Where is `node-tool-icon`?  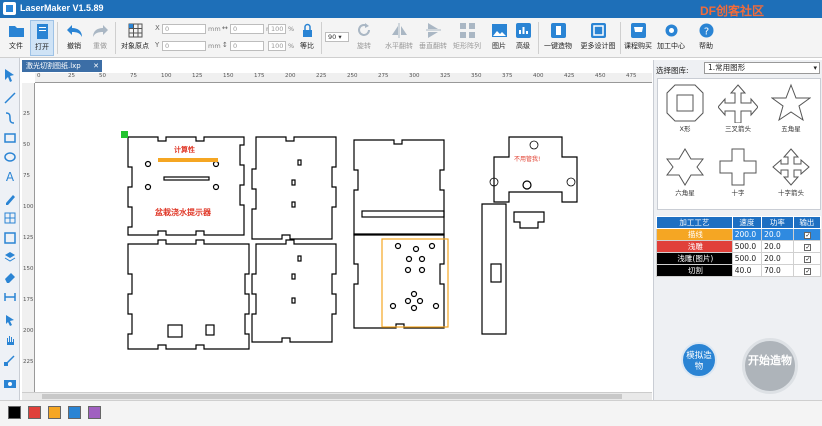
node-tool-icon is located at coordinates (10, 360).